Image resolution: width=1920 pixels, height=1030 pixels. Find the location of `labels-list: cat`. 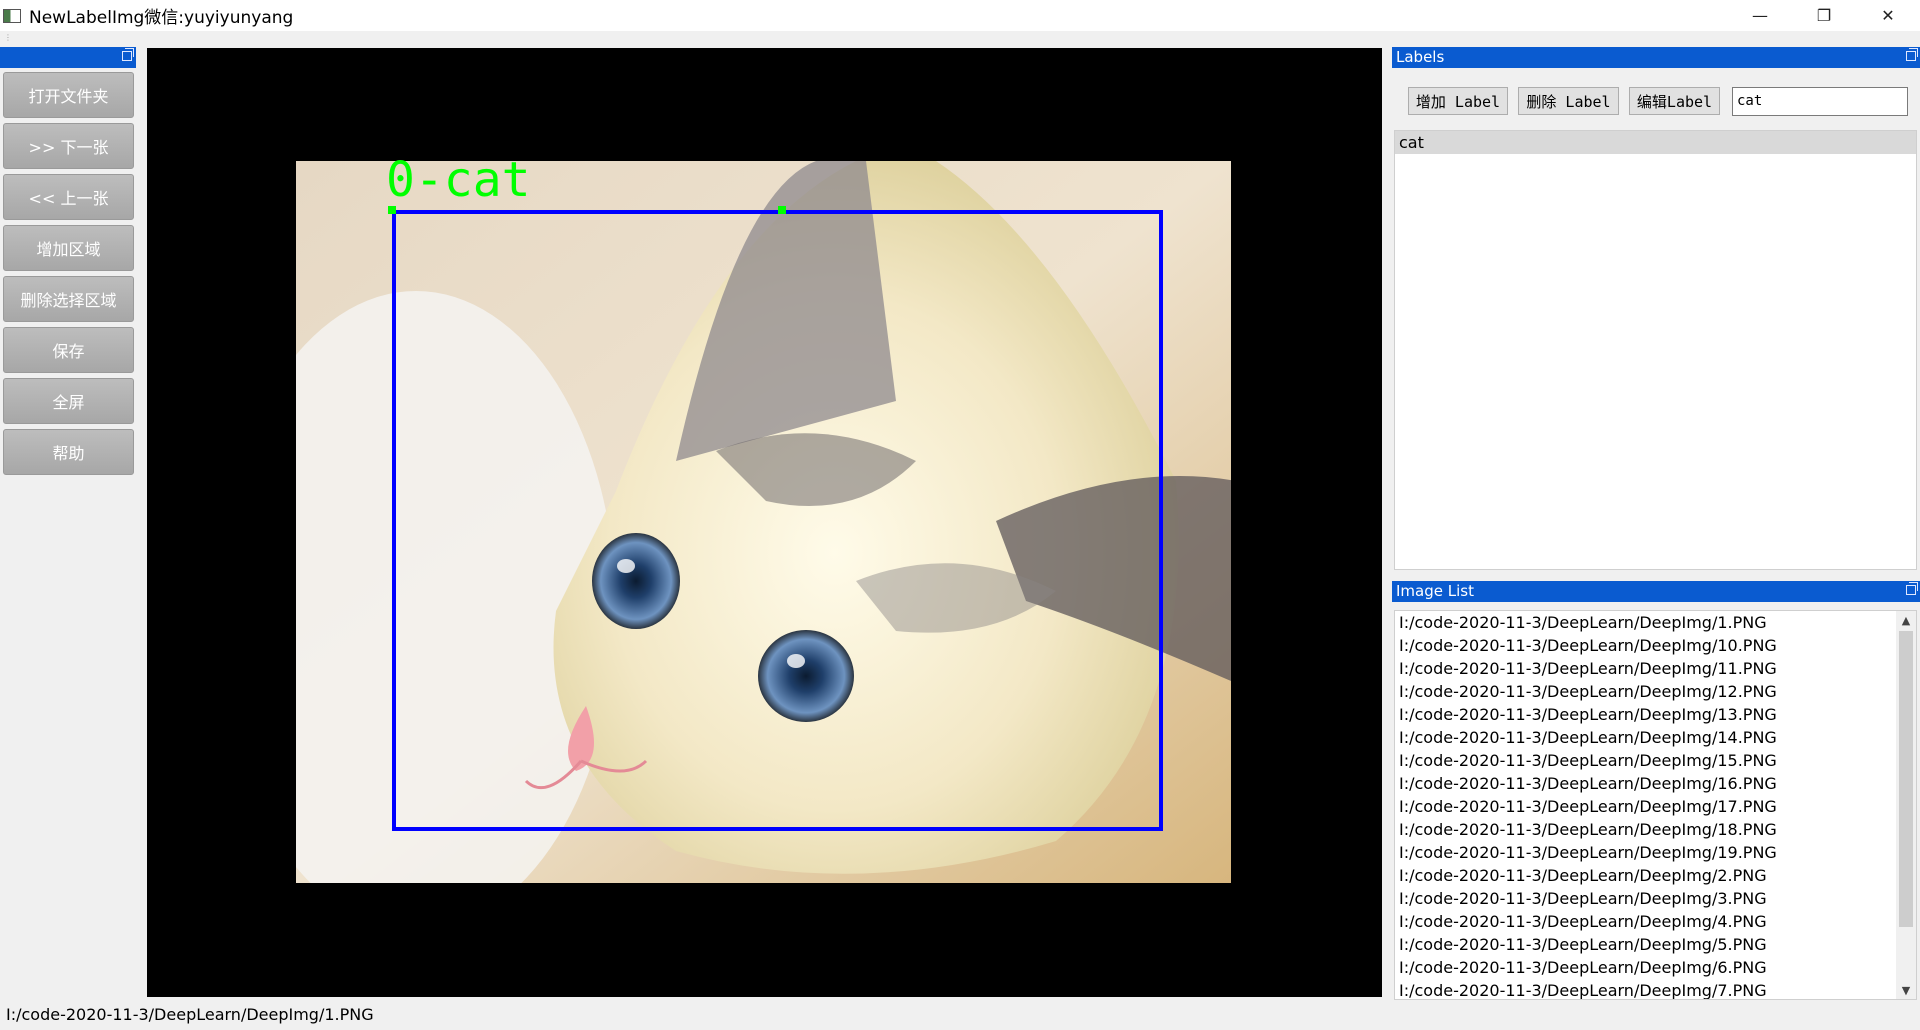

labels-list: cat is located at coordinates (1655, 350).